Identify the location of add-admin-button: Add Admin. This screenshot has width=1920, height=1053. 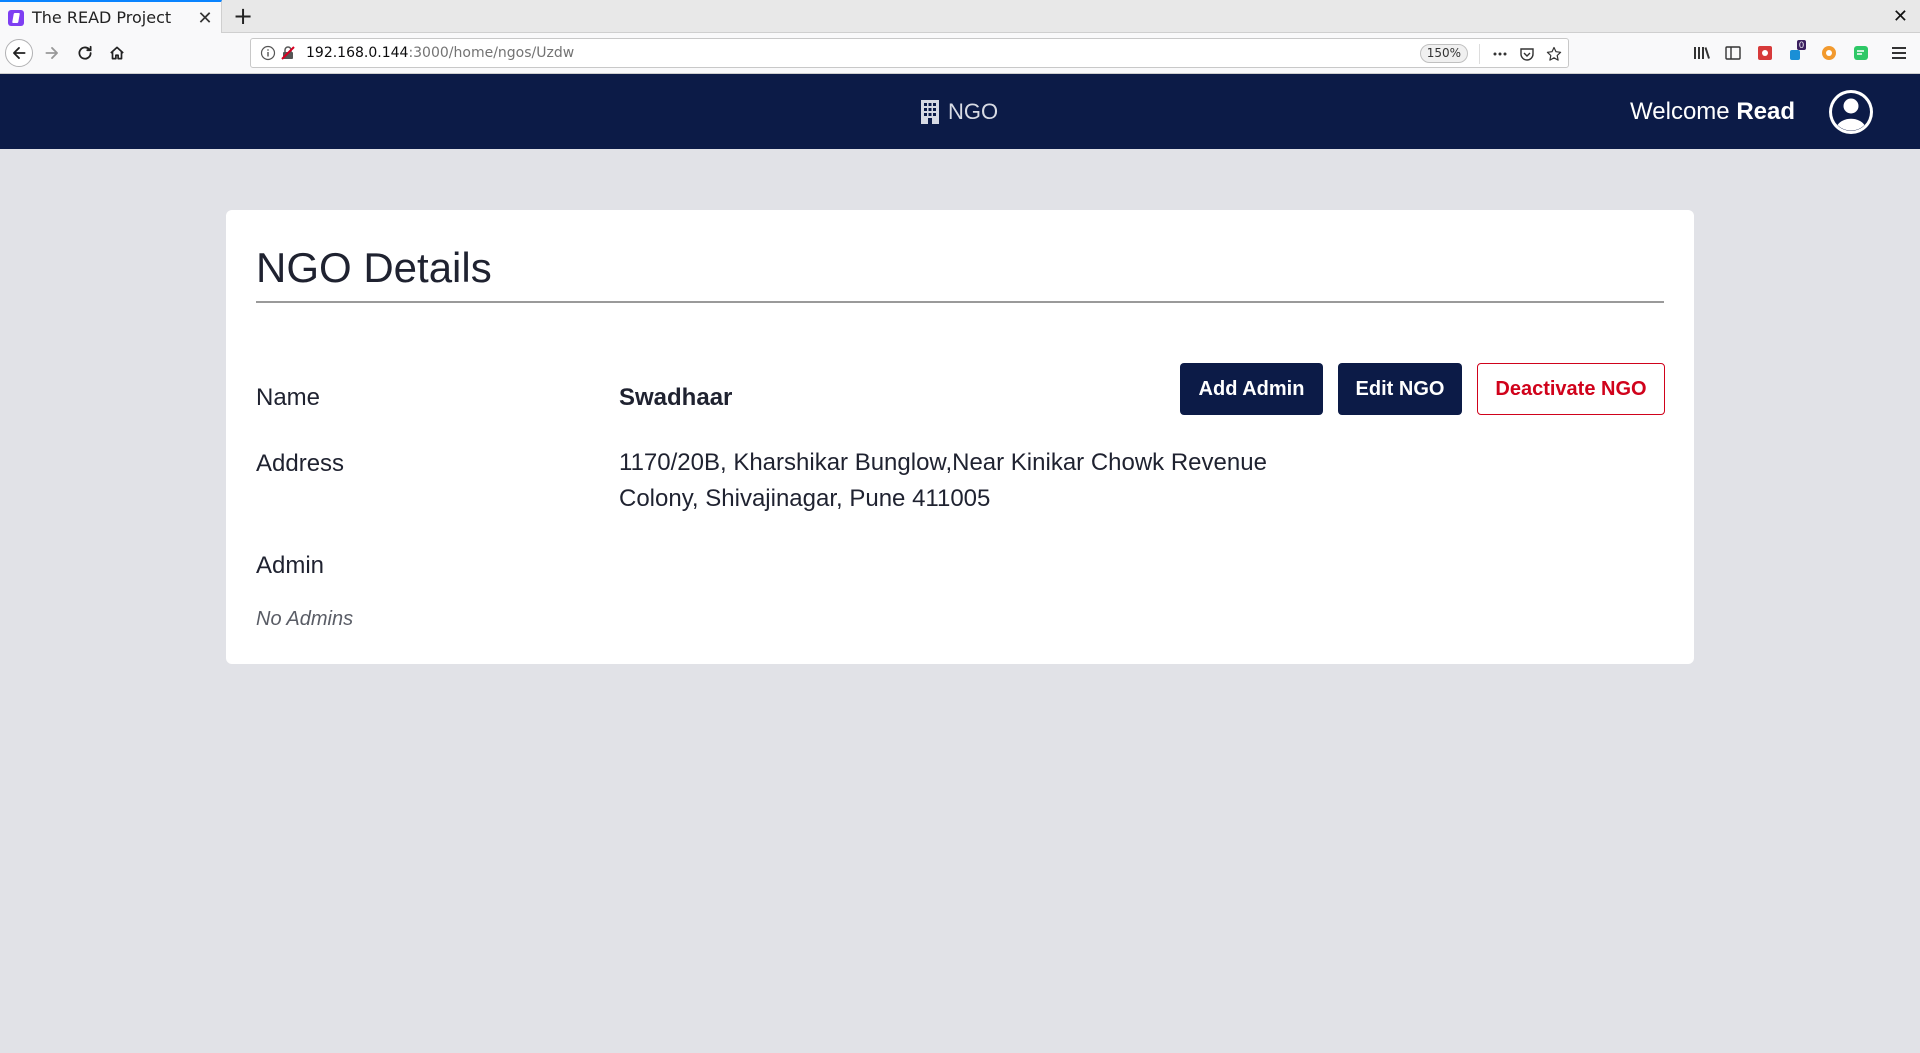
(1251, 389).